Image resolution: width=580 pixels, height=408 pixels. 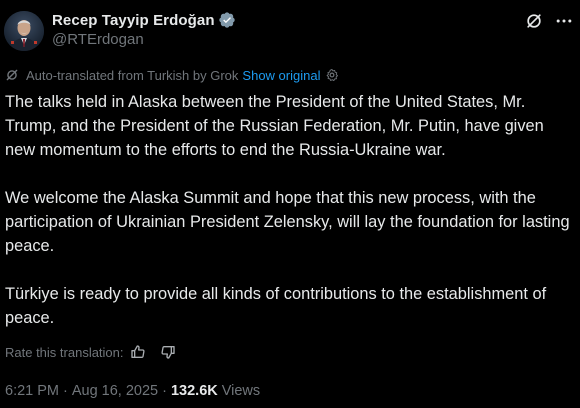 I want to click on grok-button, so click(x=534, y=21).